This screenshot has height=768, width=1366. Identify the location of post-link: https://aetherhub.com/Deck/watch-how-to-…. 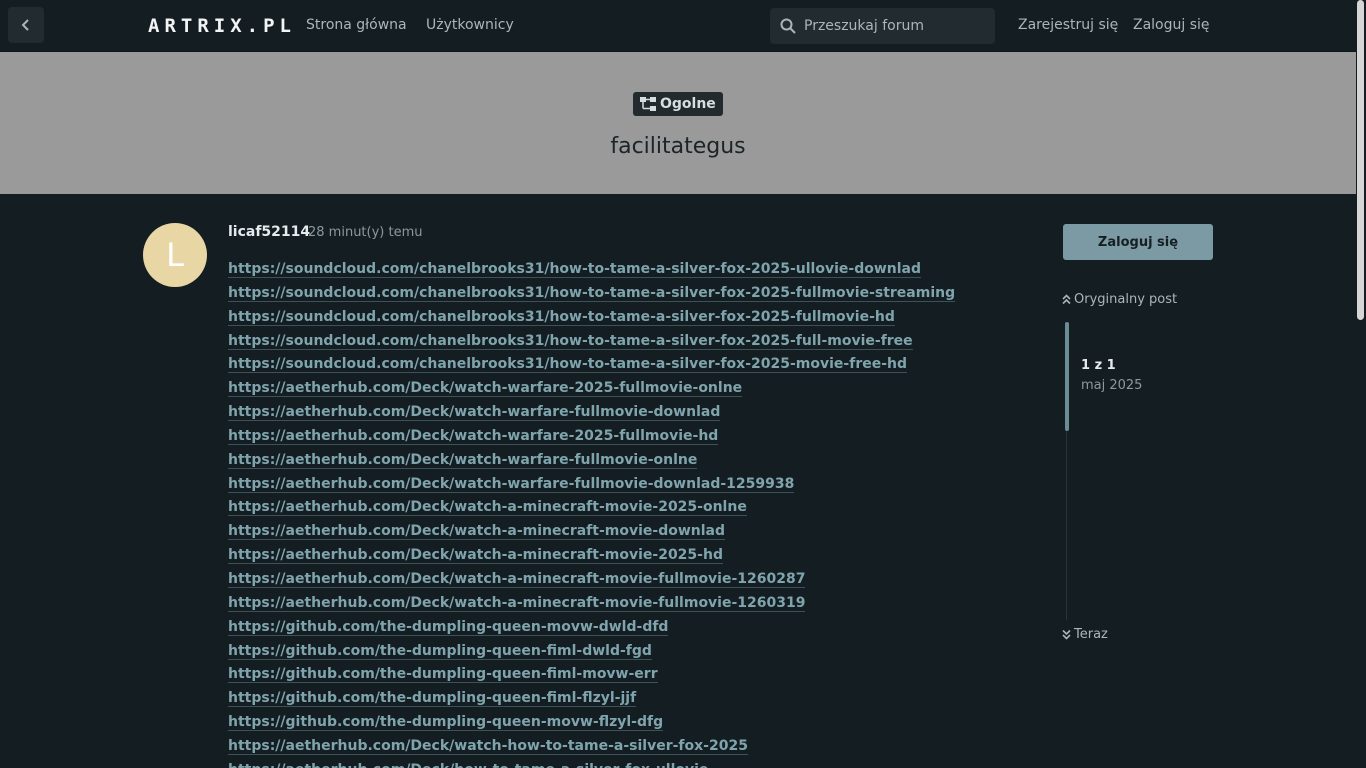
(628, 748).